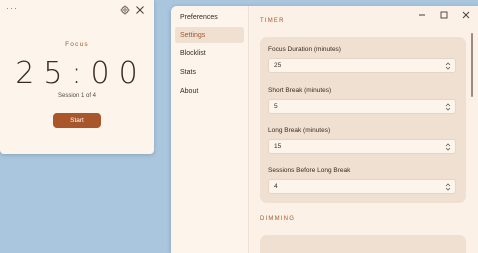  I want to click on sidebar-item-about: About, so click(209, 91).